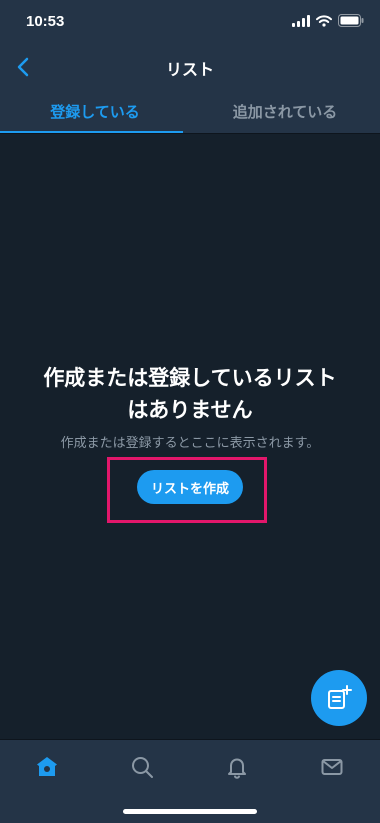 This screenshot has width=380, height=823. I want to click on status-icons, so click(328, 20).